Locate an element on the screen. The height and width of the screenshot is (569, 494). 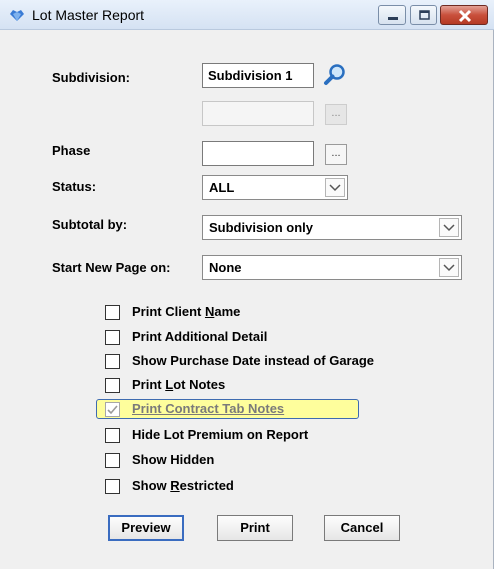
status-dropdown-button is located at coordinates (335, 187).